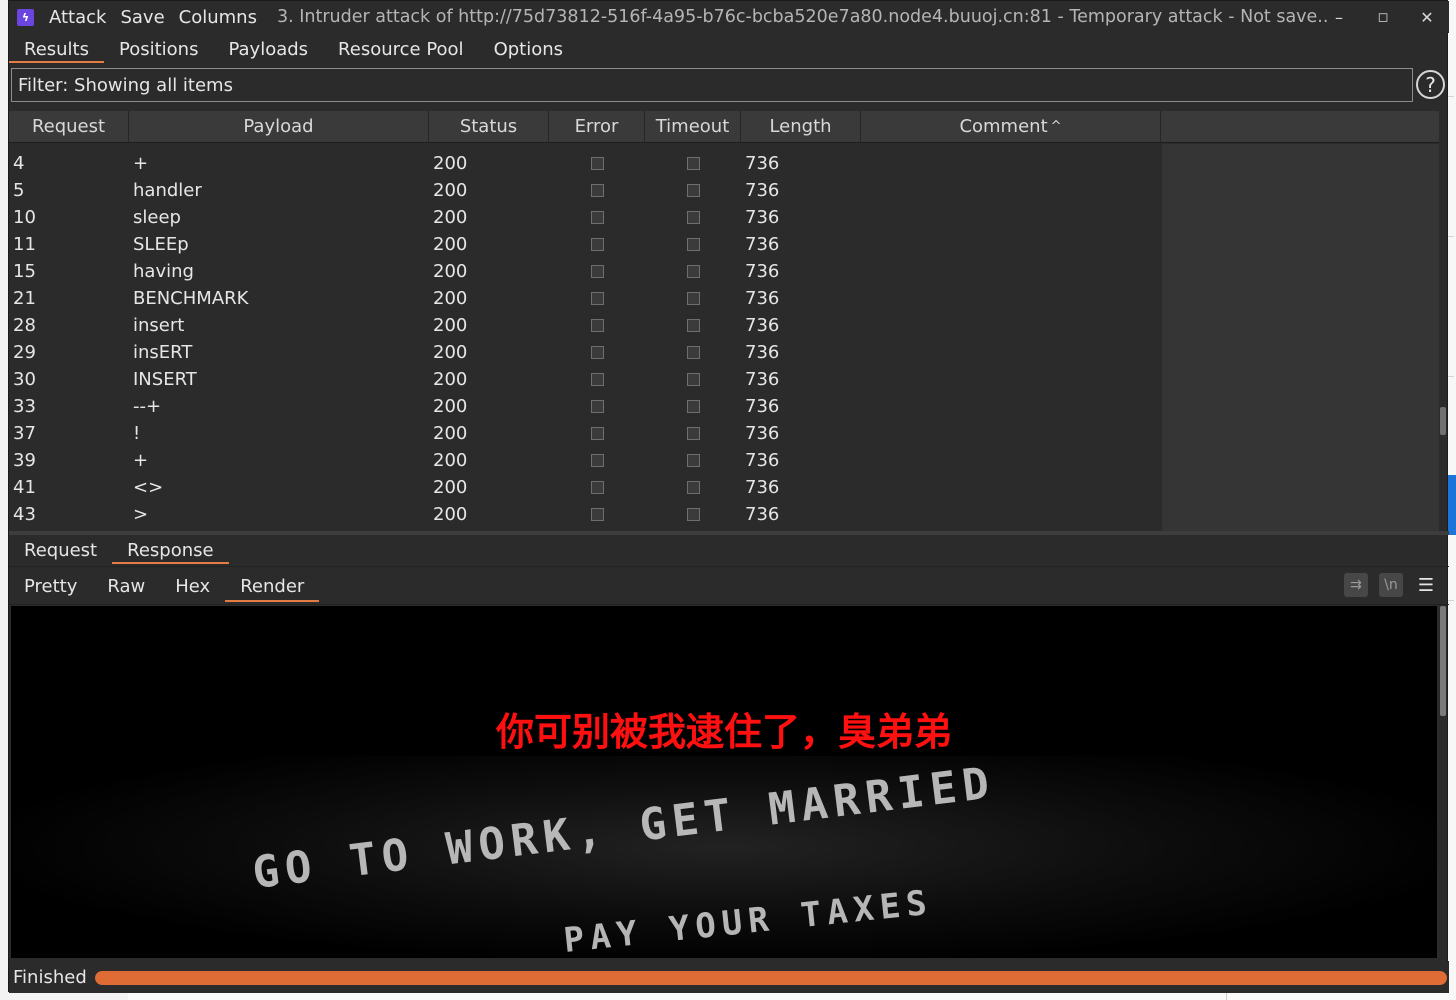 Image resolution: width=1456 pixels, height=1000 pixels. Describe the element at coordinates (24, 325) in the screenshot. I see `cell-request: 28` at that location.